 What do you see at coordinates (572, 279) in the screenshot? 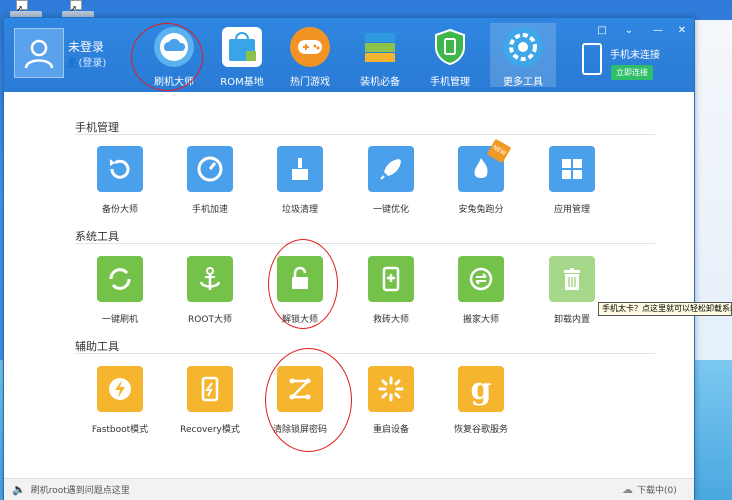
I see `trash-icon` at bounding box center [572, 279].